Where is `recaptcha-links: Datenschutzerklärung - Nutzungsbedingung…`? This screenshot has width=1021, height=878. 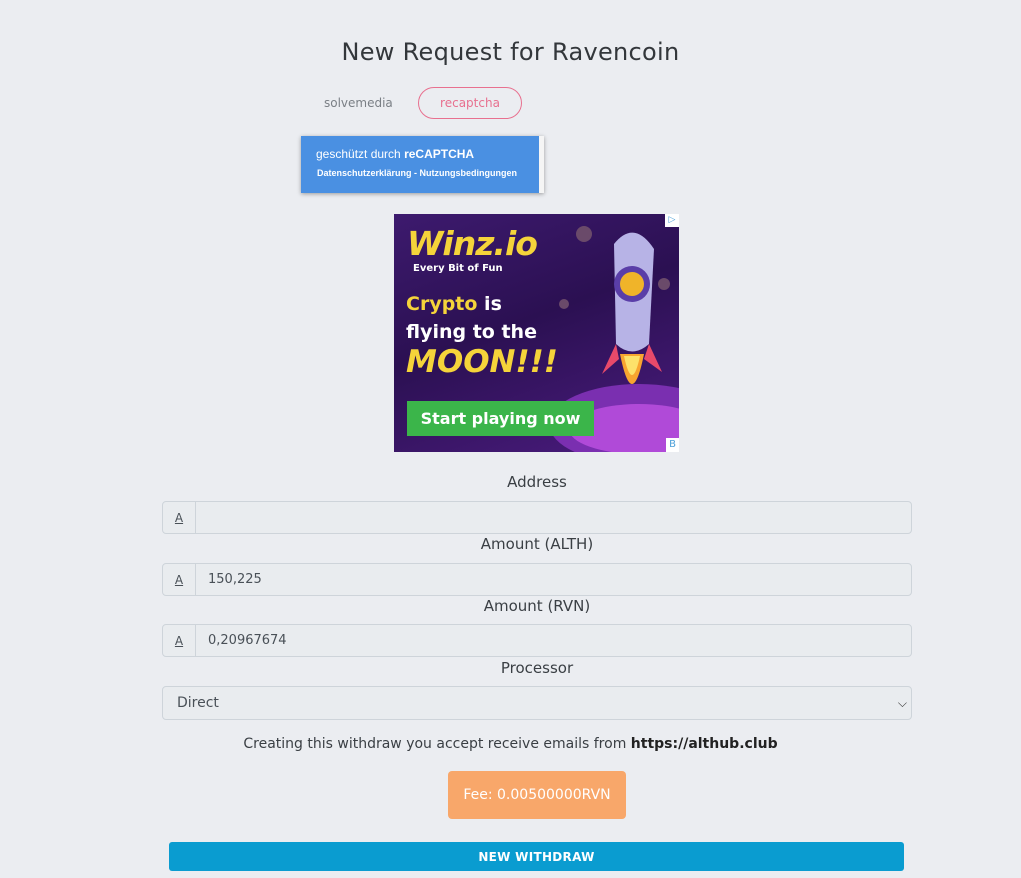
recaptcha-links: Datenschutzerklärung - Nutzungsbedingung… is located at coordinates (417, 173).